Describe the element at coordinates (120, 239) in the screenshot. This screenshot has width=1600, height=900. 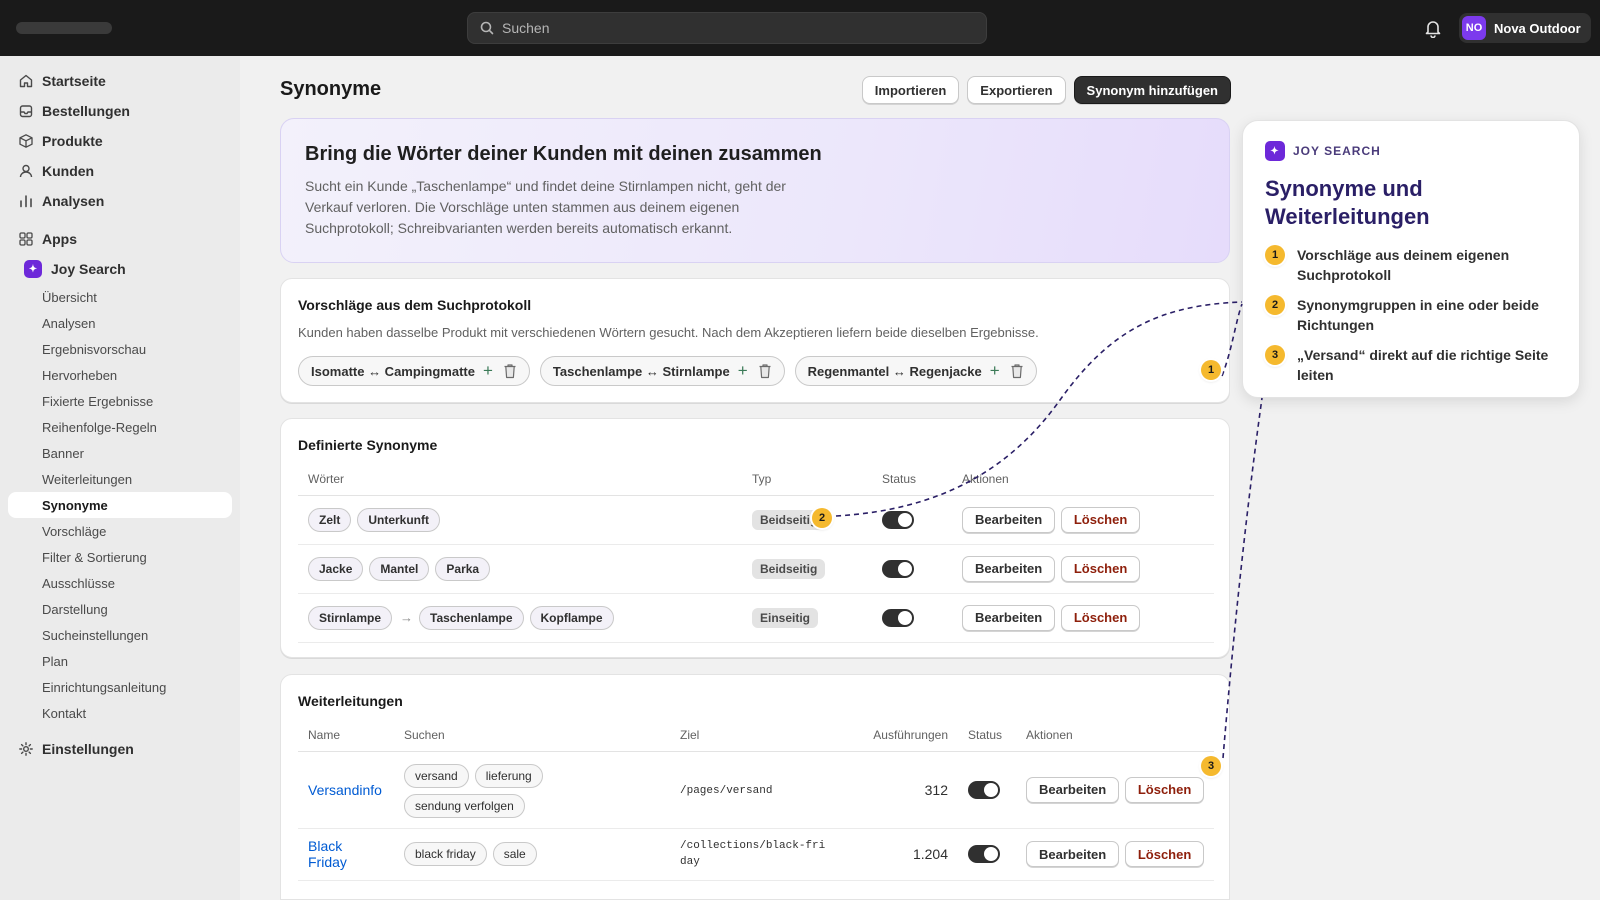
I see `sidebar-item-apps: Apps` at that location.